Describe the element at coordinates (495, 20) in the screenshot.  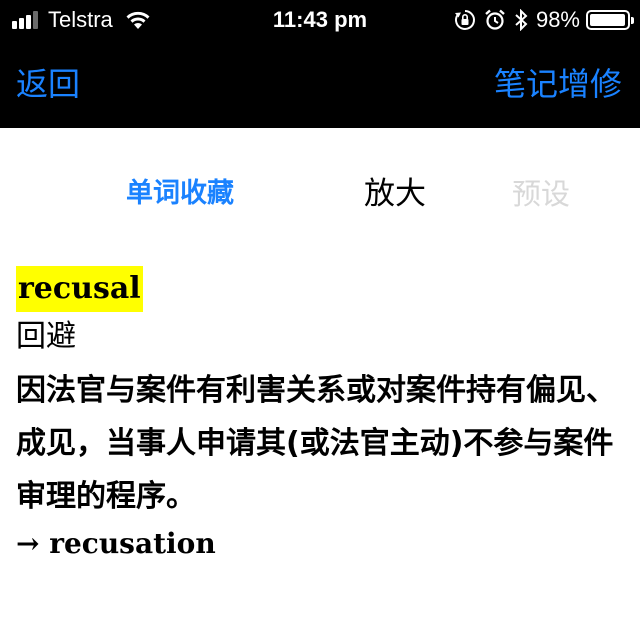
I see `alarm-icon` at that location.